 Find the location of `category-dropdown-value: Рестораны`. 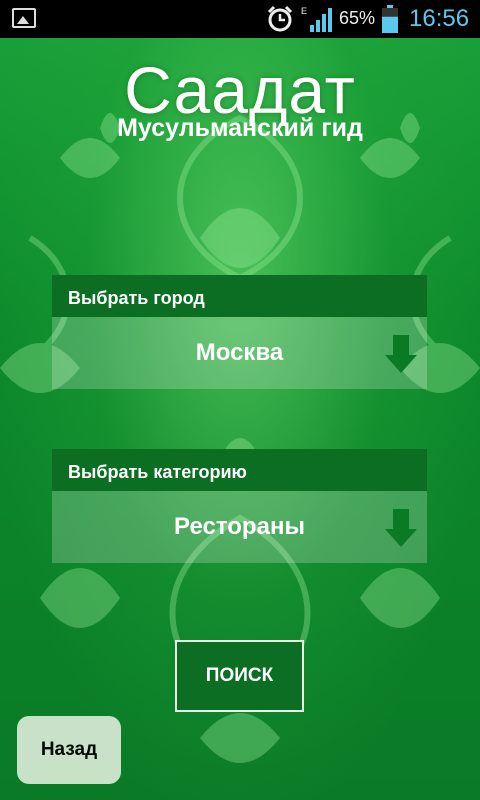

category-dropdown-value: Рестораны is located at coordinates (239, 526).